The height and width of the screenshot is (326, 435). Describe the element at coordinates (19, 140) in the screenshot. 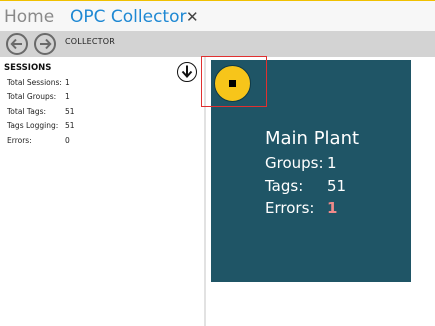

I see `stat-label: Errors:` at that location.